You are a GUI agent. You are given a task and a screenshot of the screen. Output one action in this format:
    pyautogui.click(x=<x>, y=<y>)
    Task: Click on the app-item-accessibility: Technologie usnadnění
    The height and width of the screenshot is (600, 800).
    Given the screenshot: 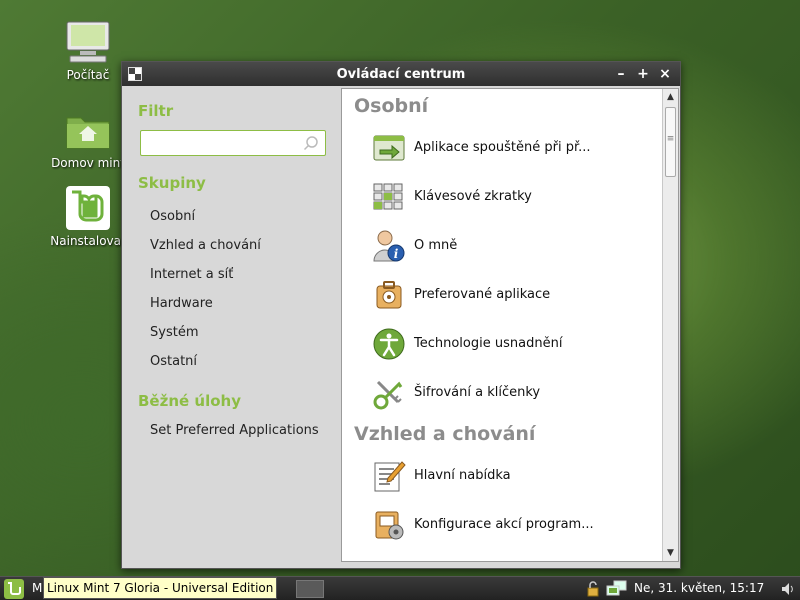 What is the action you would take?
    pyautogui.click(x=508, y=343)
    